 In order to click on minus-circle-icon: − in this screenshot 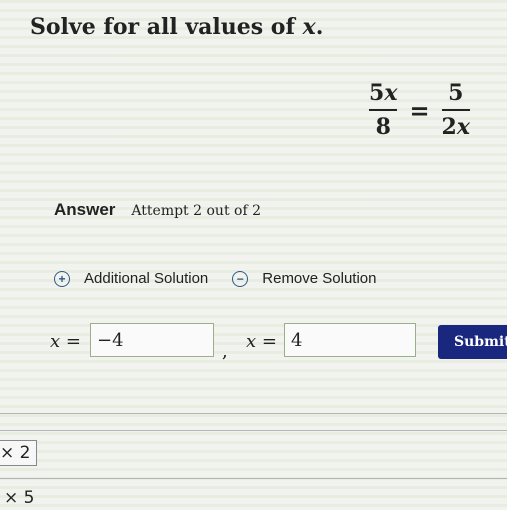, I will do `click(240, 278)`.